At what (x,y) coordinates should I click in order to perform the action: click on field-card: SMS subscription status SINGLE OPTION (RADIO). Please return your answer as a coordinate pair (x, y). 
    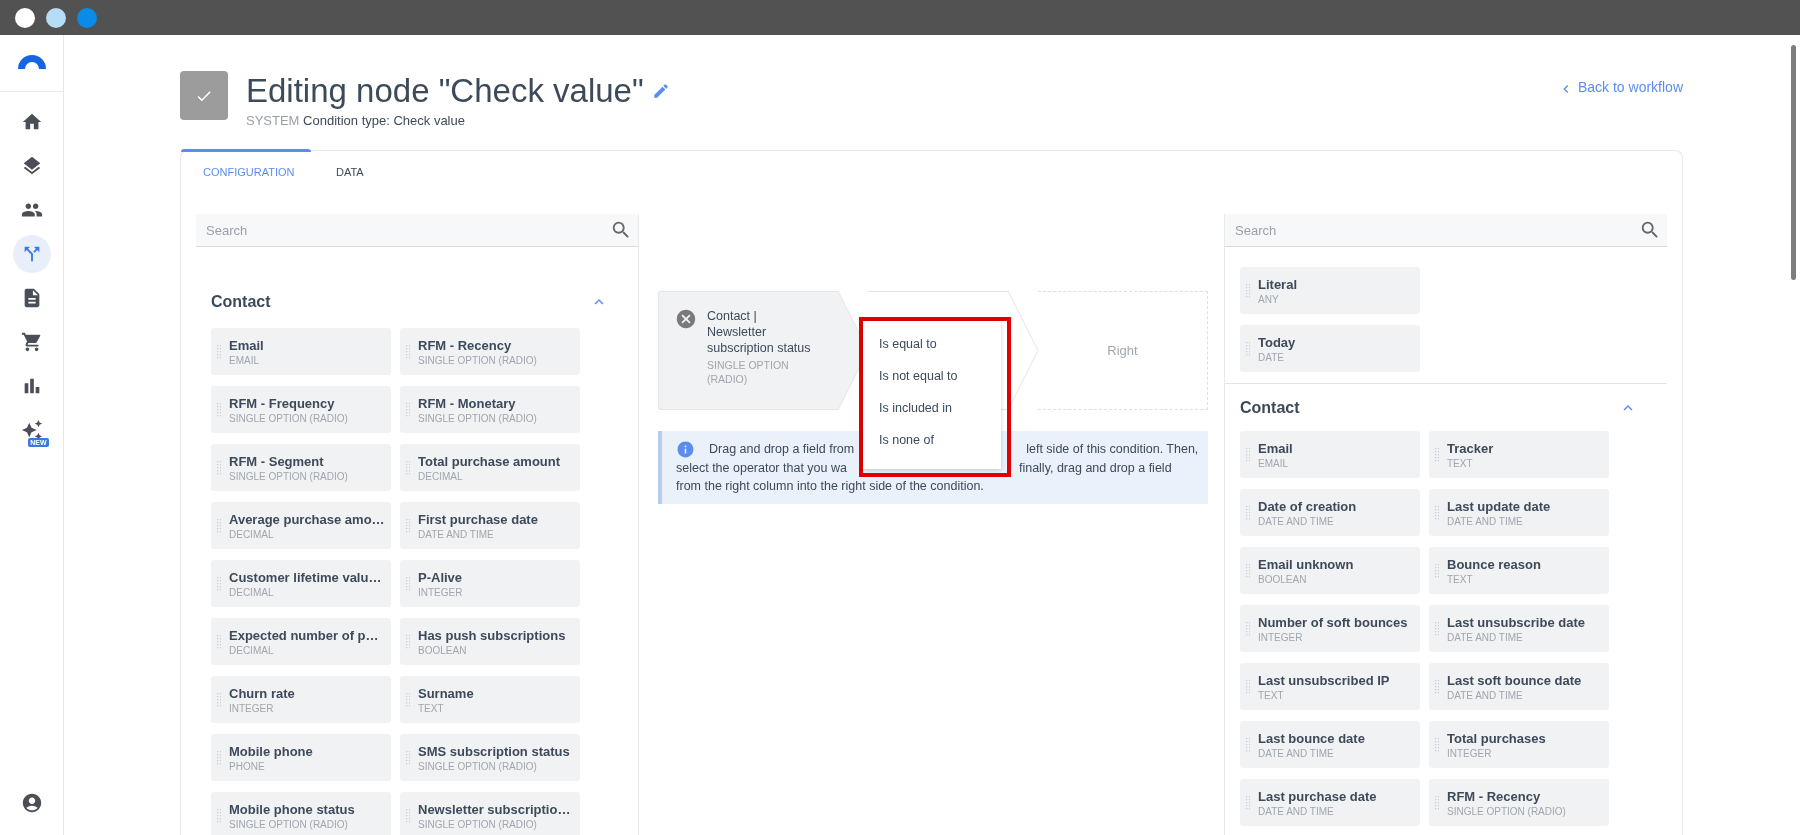
    Looking at the image, I should click on (490, 757).